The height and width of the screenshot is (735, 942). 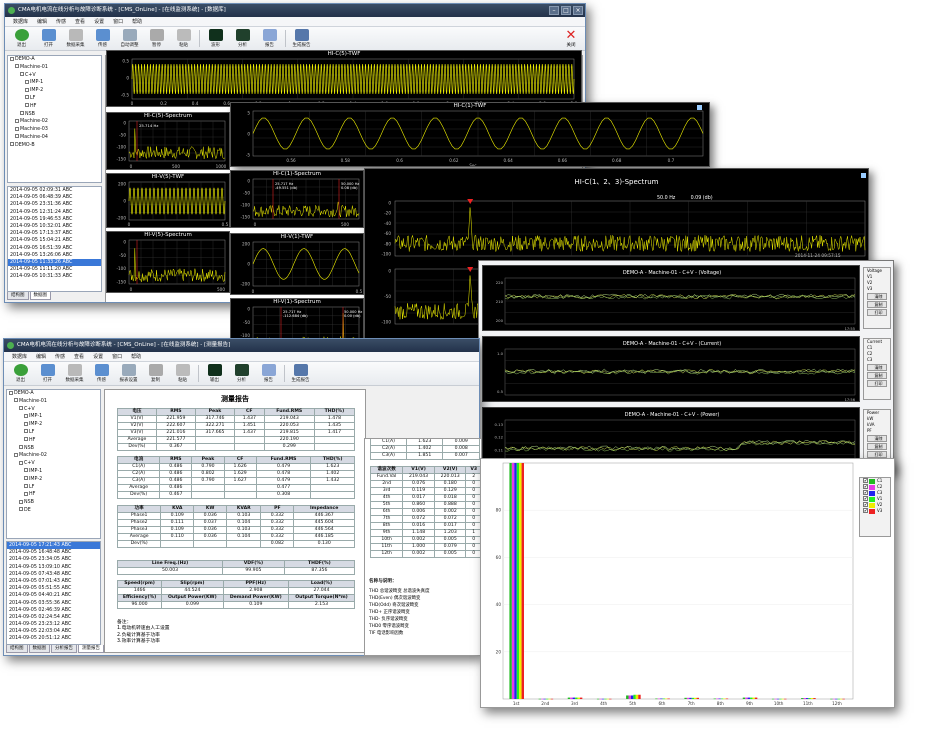 I want to click on list-item: 2014-09-05 16:48:48 ABC, so click(x=53, y=552).